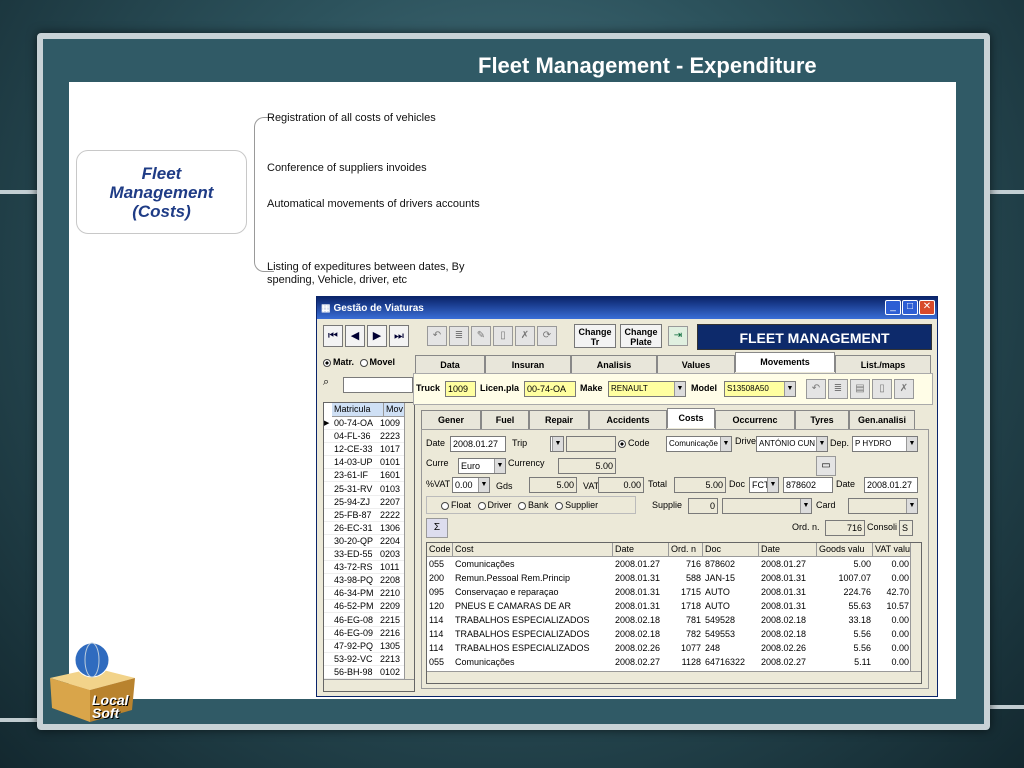  What do you see at coordinates (882, 420) in the screenshot?
I see `subtab-genanalisi: Gen.analisi` at bounding box center [882, 420].